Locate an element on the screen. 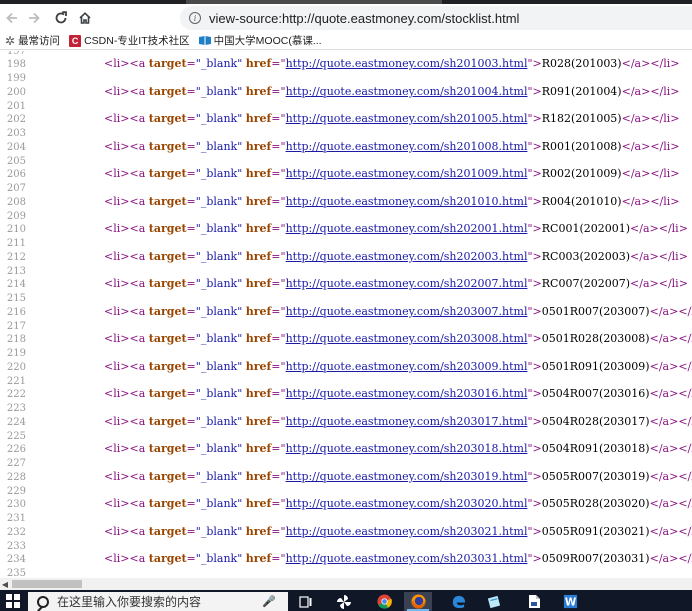  line-number: 230 is located at coordinates (16, 505).